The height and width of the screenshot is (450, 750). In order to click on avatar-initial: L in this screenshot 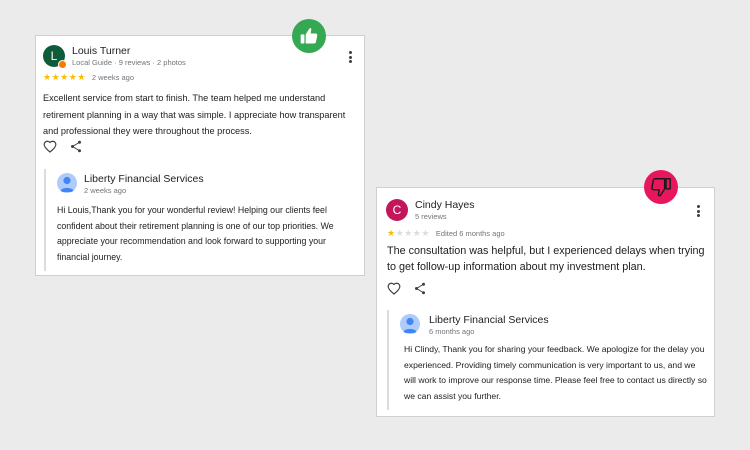, I will do `click(54, 56)`.